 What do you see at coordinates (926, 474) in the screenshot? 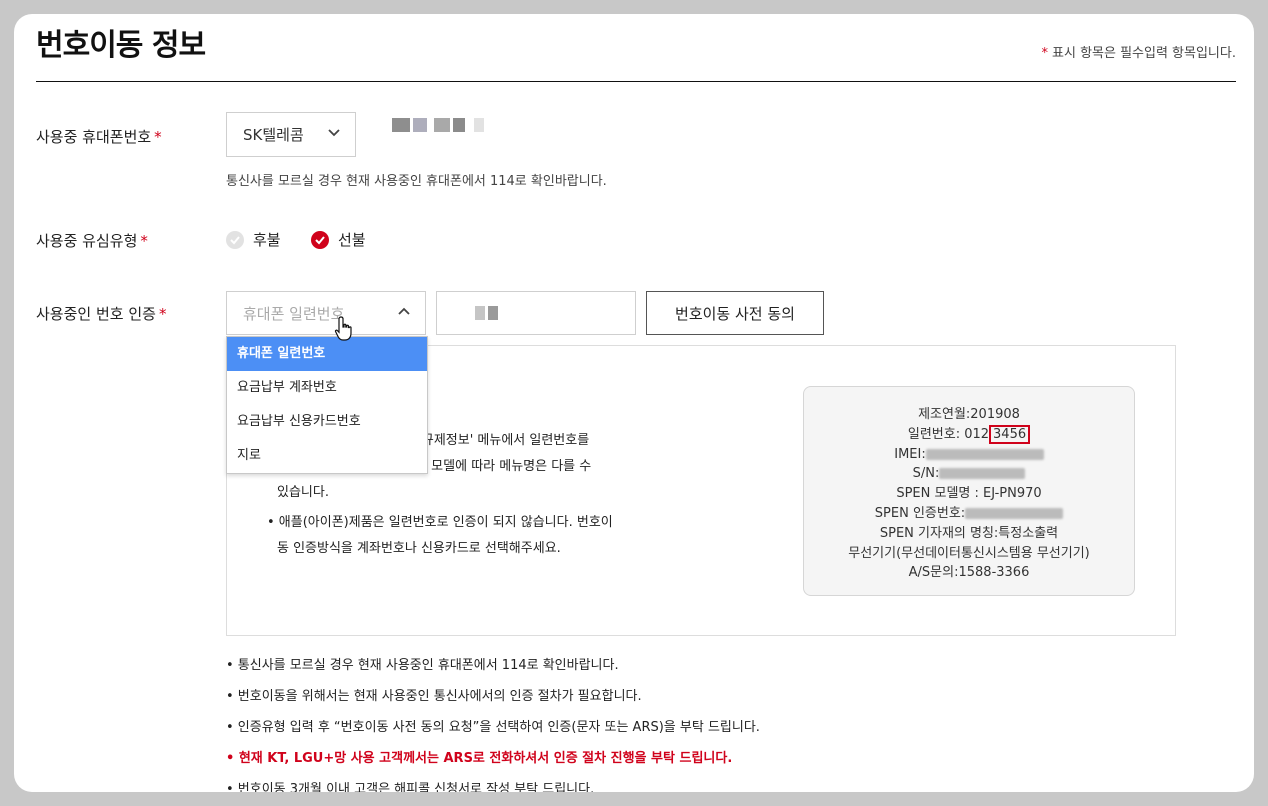
I see `sample-sn-label: S/N:` at bounding box center [926, 474].